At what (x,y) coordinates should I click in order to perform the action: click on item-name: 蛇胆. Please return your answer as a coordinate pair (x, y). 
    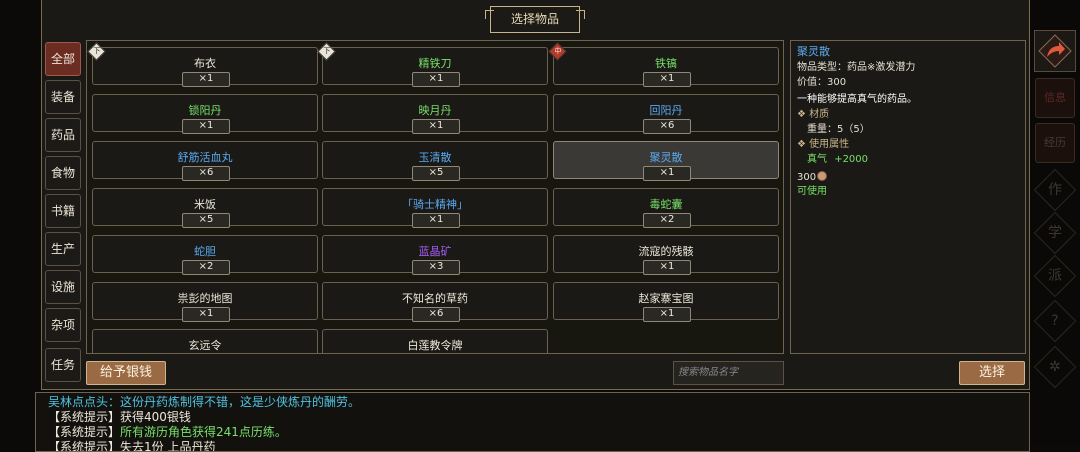
    Looking at the image, I should click on (205, 251).